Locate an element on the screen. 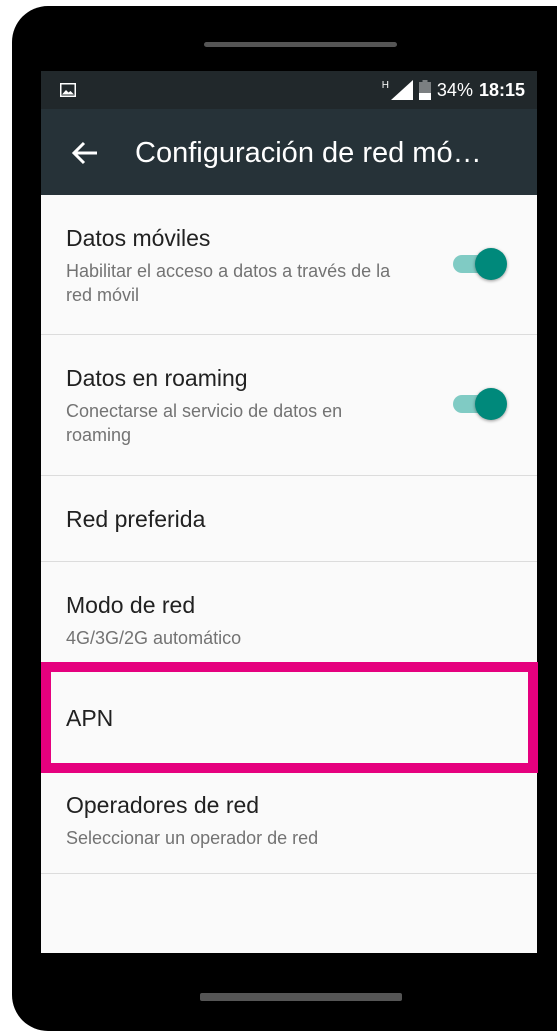  phone-home-bar is located at coordinates (301, 997).